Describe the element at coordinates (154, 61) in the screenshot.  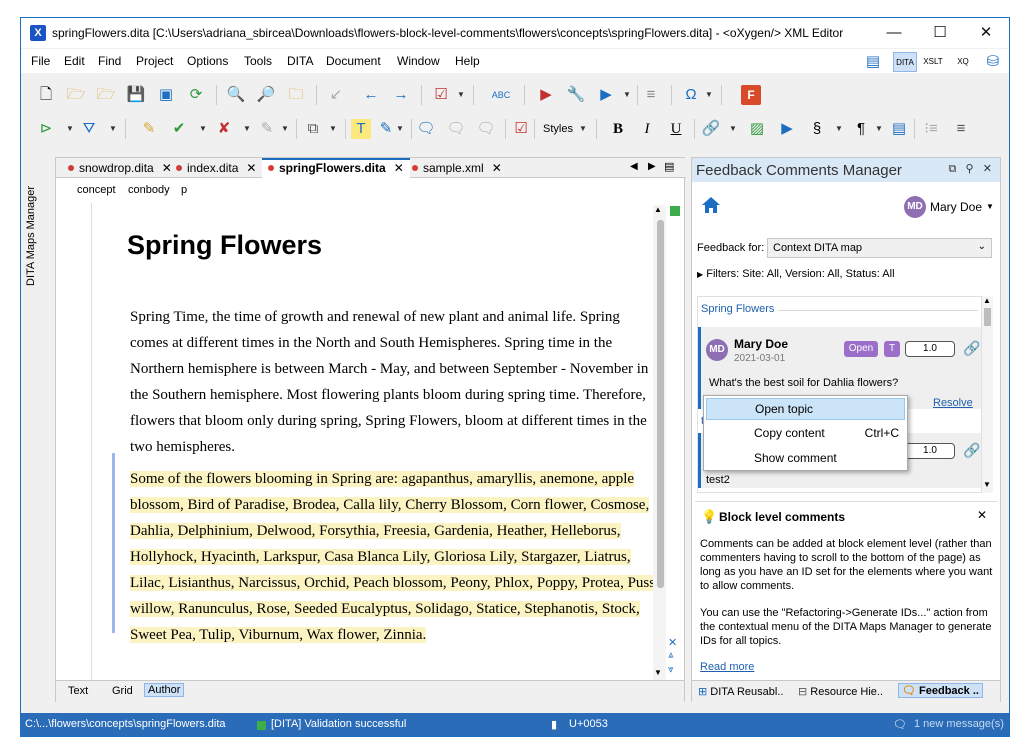
I see `menu-project: Project` at that location.